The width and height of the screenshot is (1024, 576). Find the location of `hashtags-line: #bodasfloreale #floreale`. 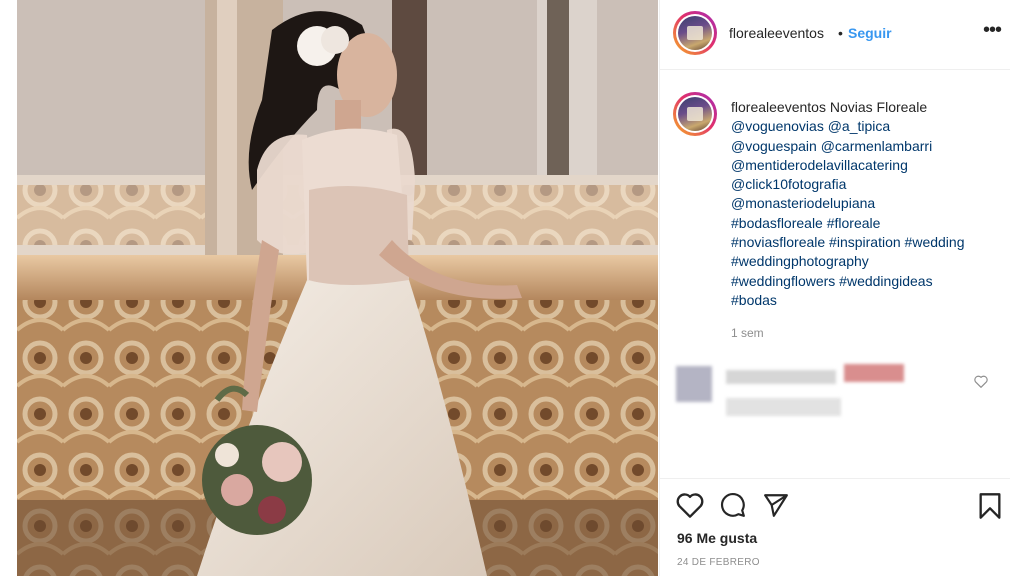

hashtags-line: #bodasfloreale #floreale is located at coordinates (866, 223).